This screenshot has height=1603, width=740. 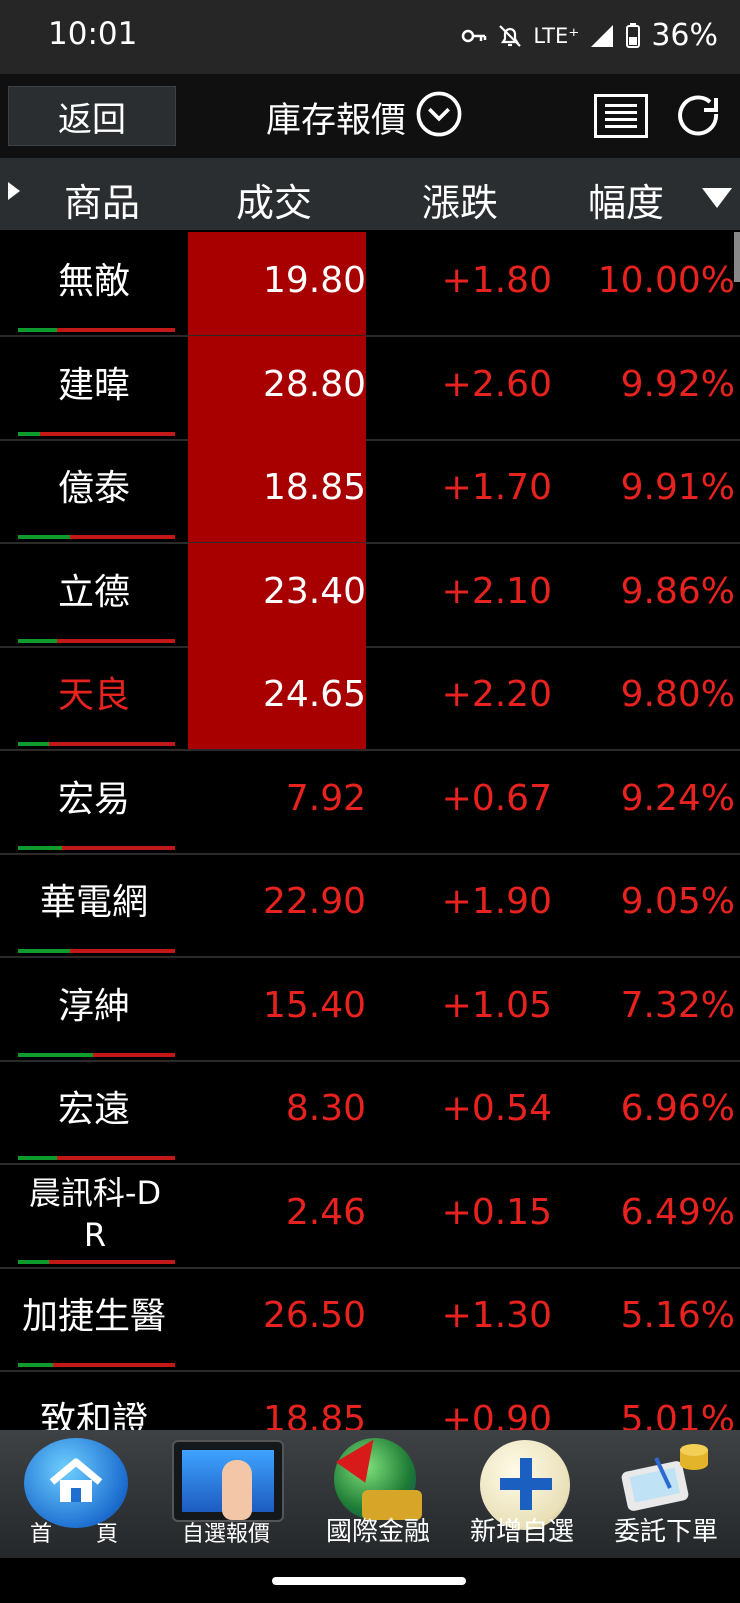 I want to click on trade-price: 24.65, so click(x=314, y=694).